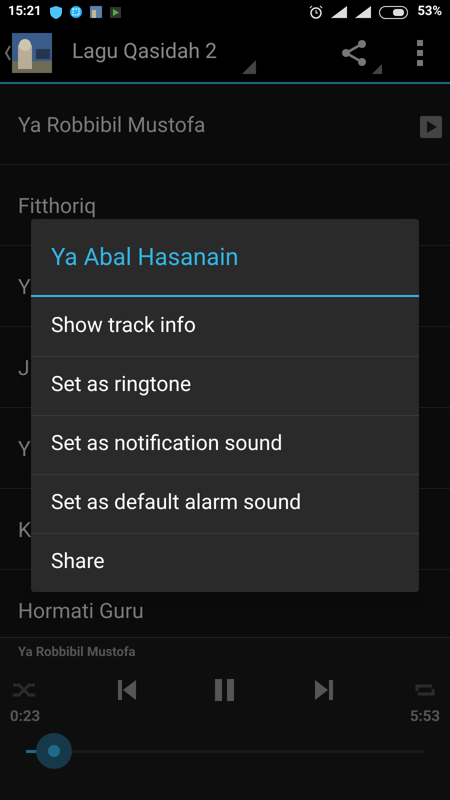 The image size is (450, 800). I want to click on pause-icon, so click(225, 690).